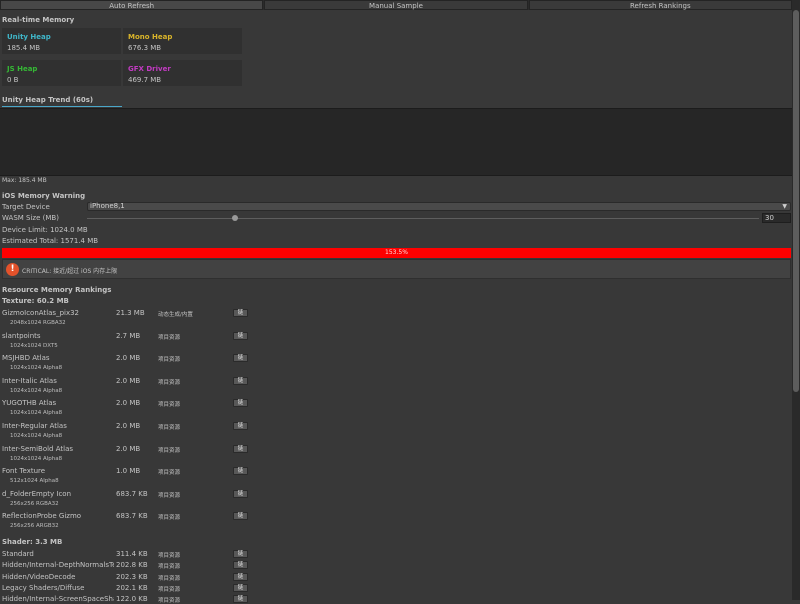 The height and width of the screenshot is (604, 800). Describe the element at coordinates (776, 218) in the screenshot. I see `wasm-size-input: 30` at that location.